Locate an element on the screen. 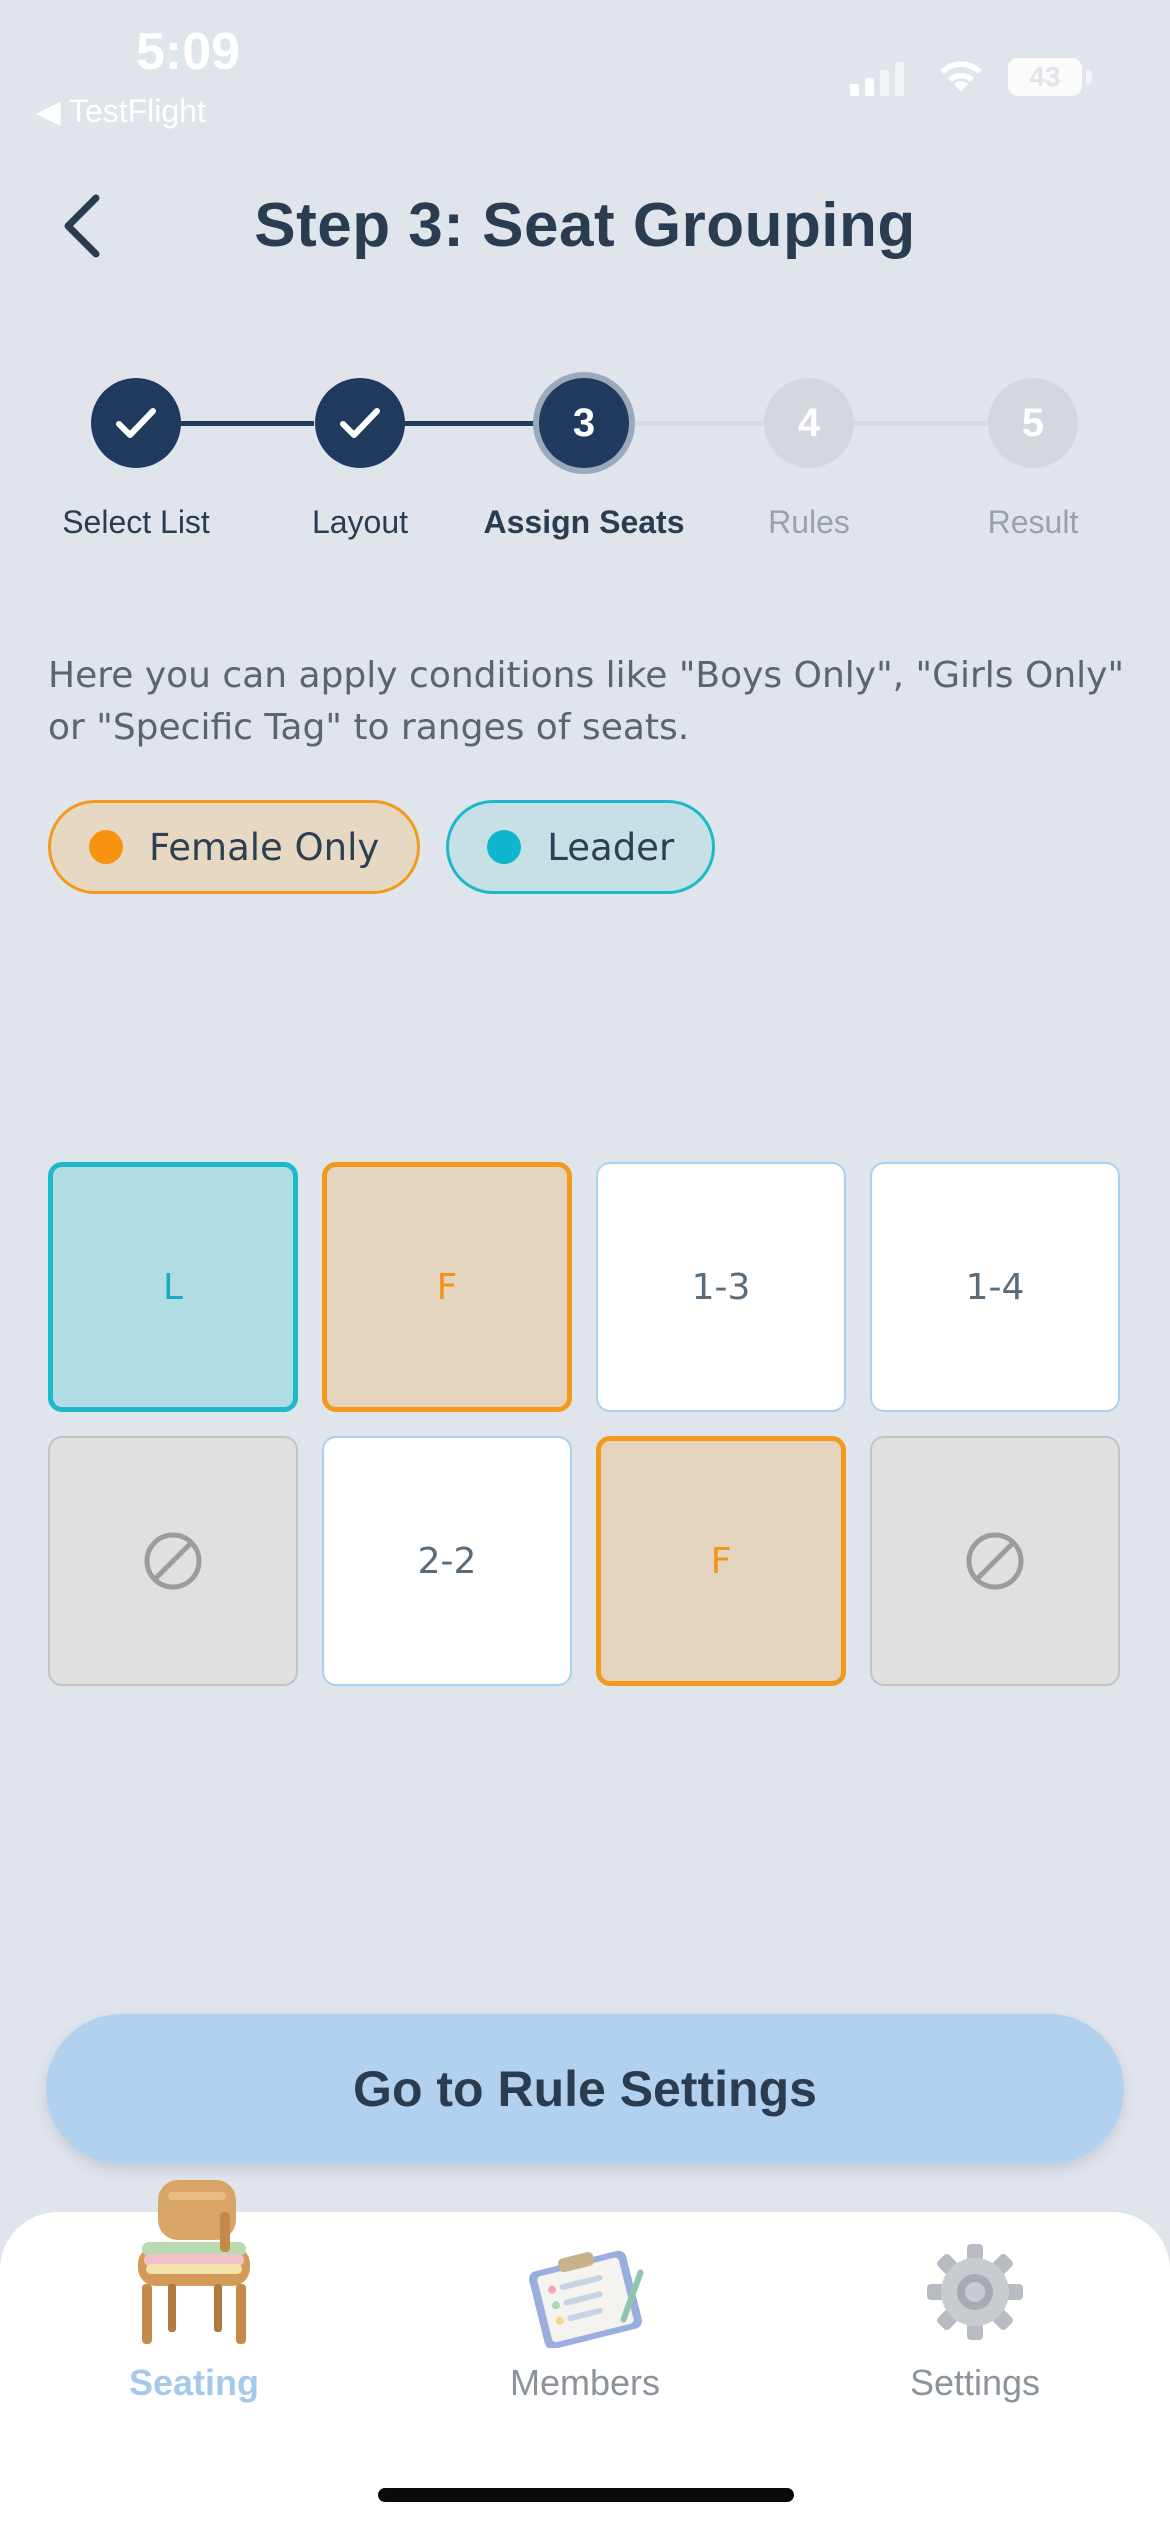 This screenshot has width=1170, height=2532. status-indicators: 43 is located at coordinates (971, 78).